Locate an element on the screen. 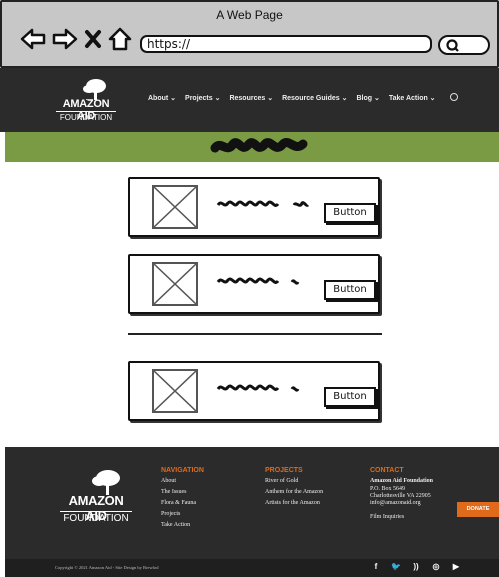  nav-item-projects: Projects ⌄ is located at coordinates (202, 98).